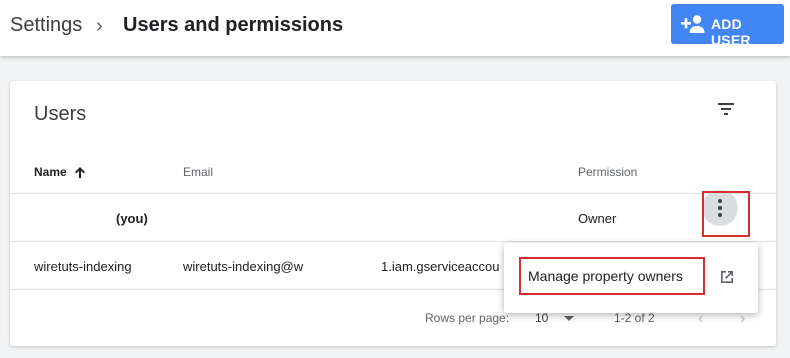  I want to click on page-title: Users and permissions, so click(233, 25).